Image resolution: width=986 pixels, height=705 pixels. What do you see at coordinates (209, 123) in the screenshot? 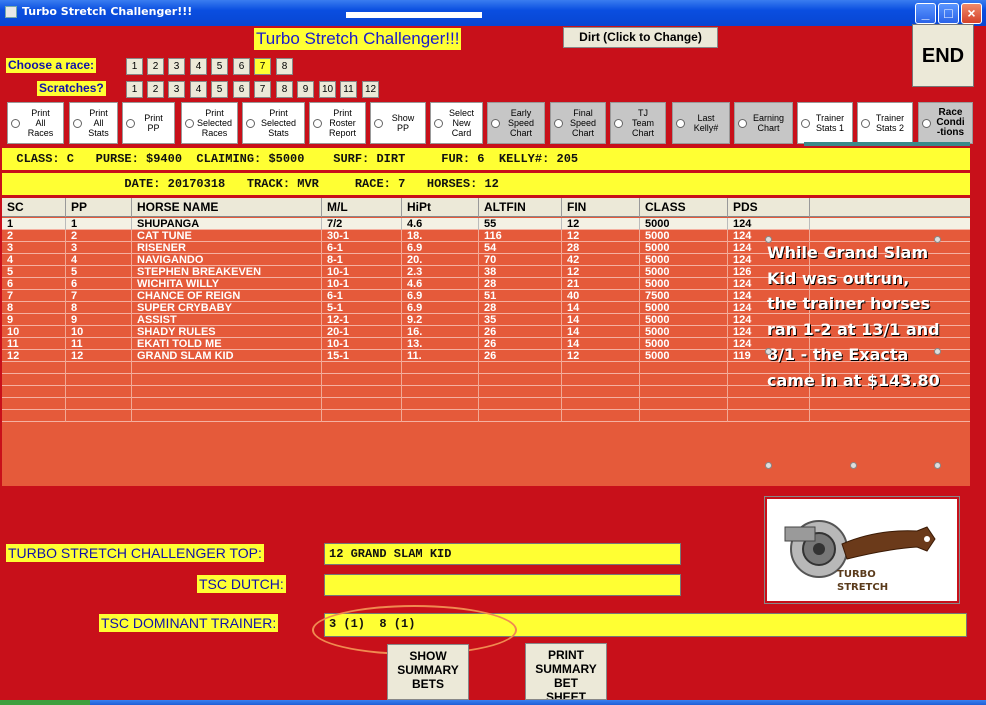
I see `option-print-selected-races: Print Selected Races` at bounding box center [209, 123].